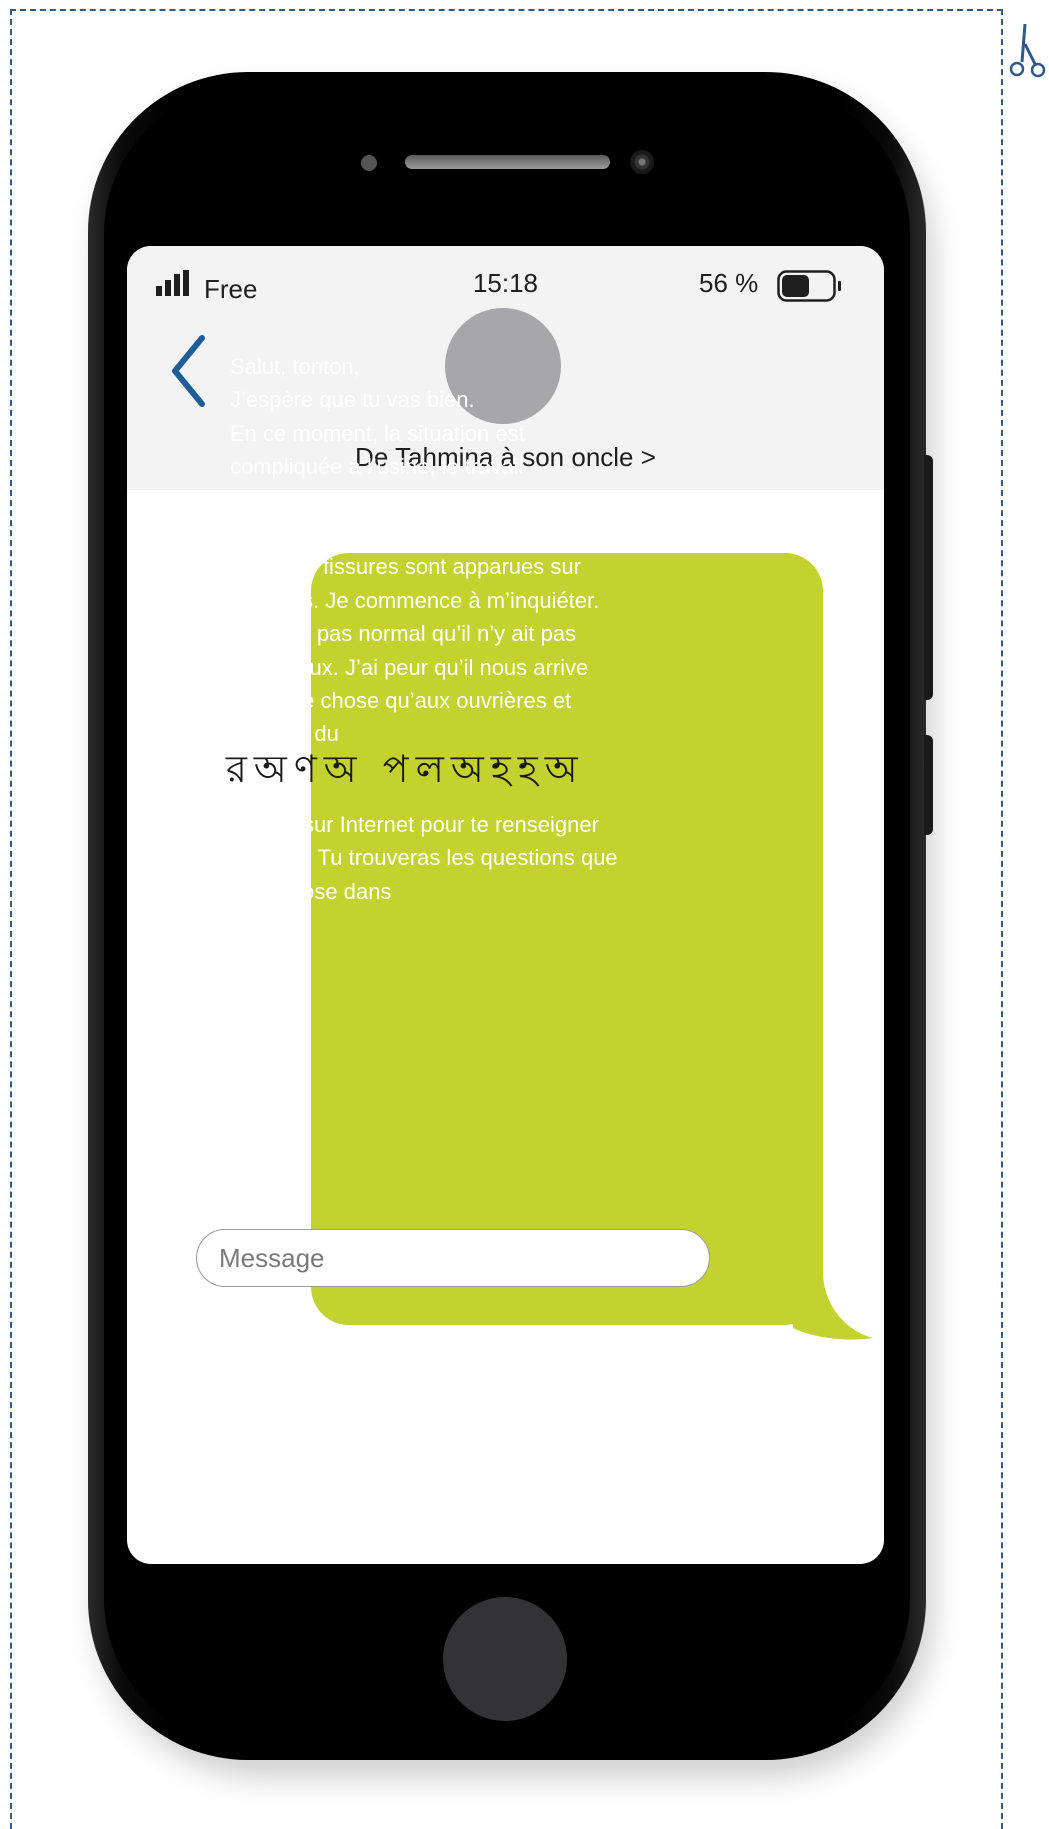 This screenshot has width=1049, height=1829. I want to click on home-button, so click(505, 1659).